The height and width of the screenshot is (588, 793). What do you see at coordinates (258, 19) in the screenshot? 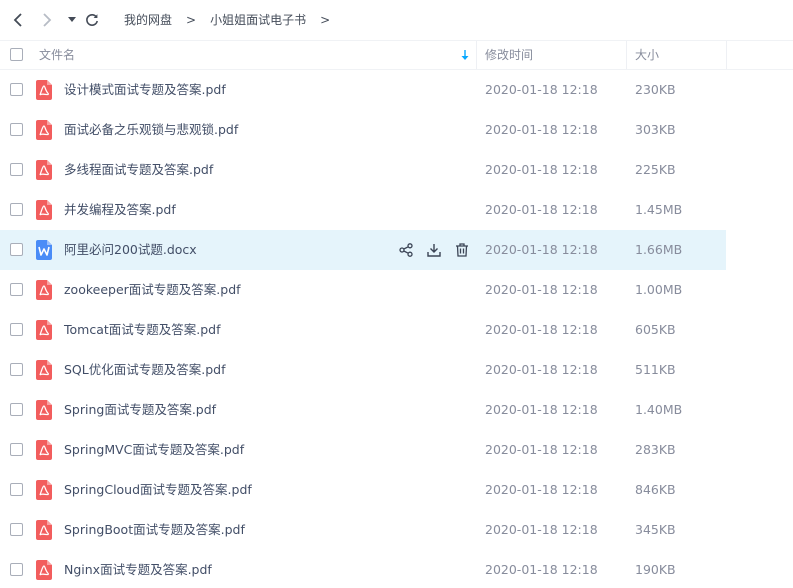
I see `breadcrumb-item-folder: 小姐姐面试电子书` at bounding box center [258, 19].